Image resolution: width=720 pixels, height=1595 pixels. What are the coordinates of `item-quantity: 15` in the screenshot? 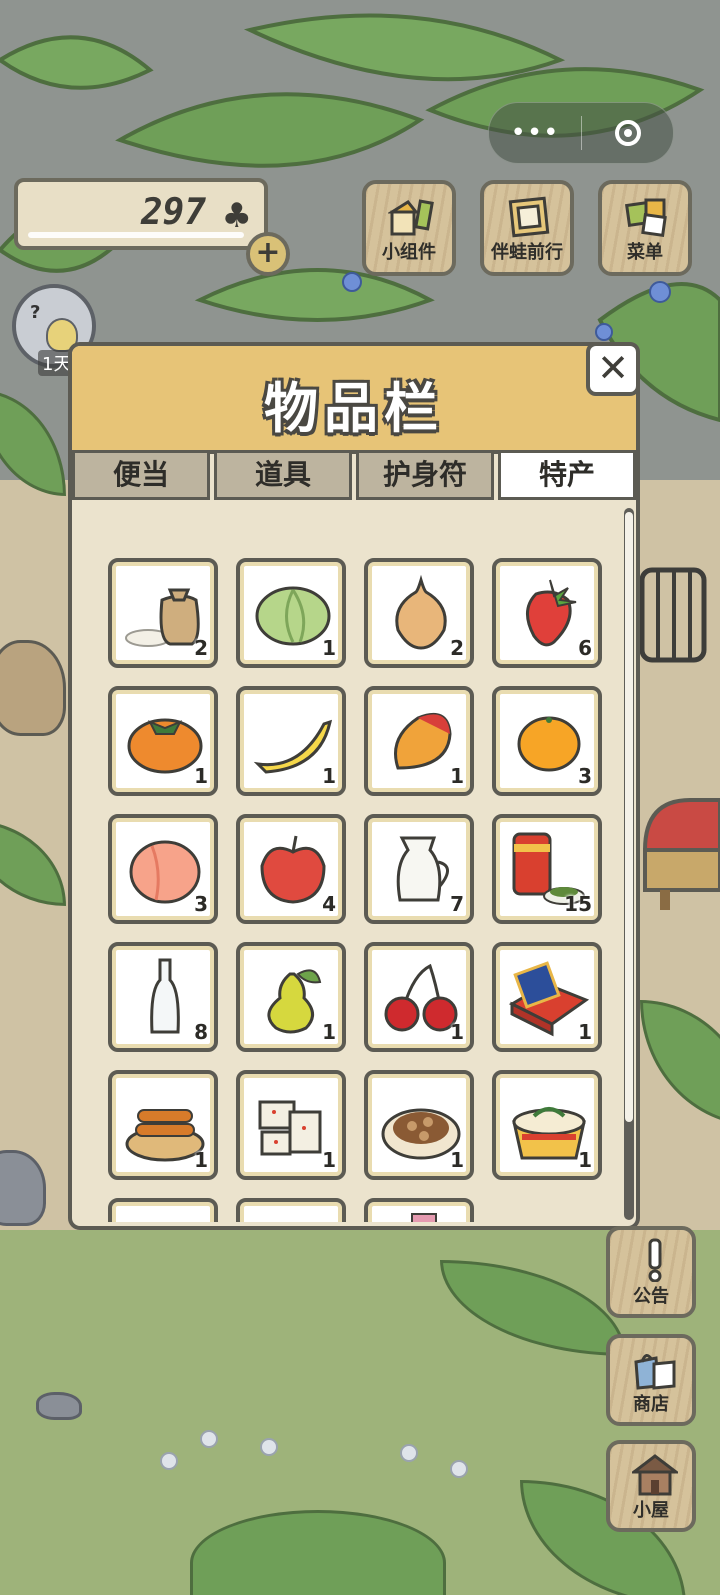 It's located at (578, 904).